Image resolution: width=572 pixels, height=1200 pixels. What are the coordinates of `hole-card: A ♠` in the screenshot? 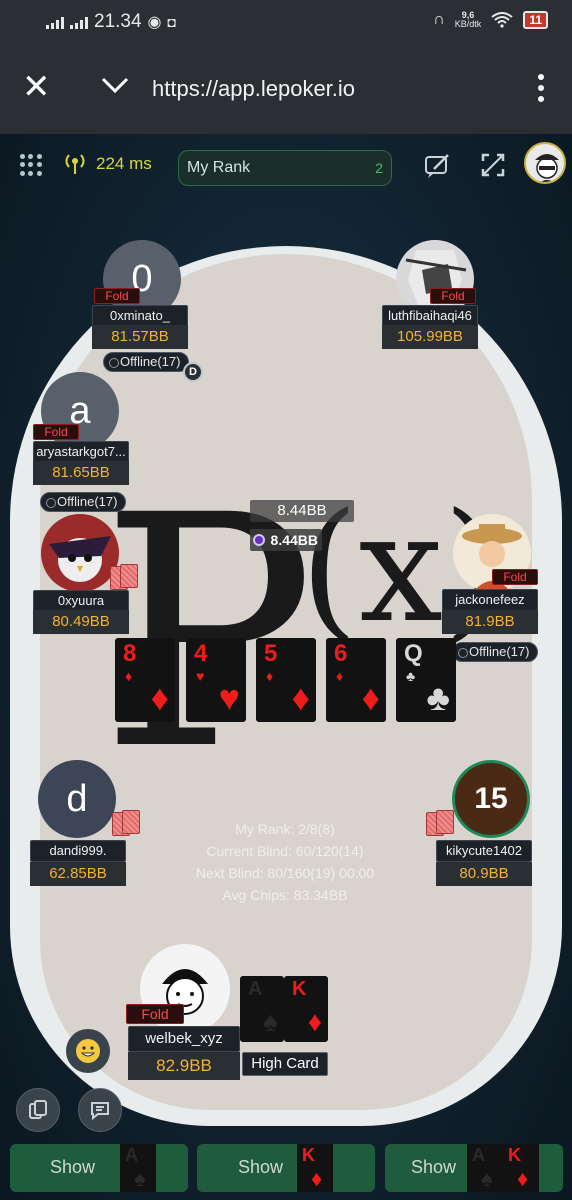 It's located at (262, 1009).